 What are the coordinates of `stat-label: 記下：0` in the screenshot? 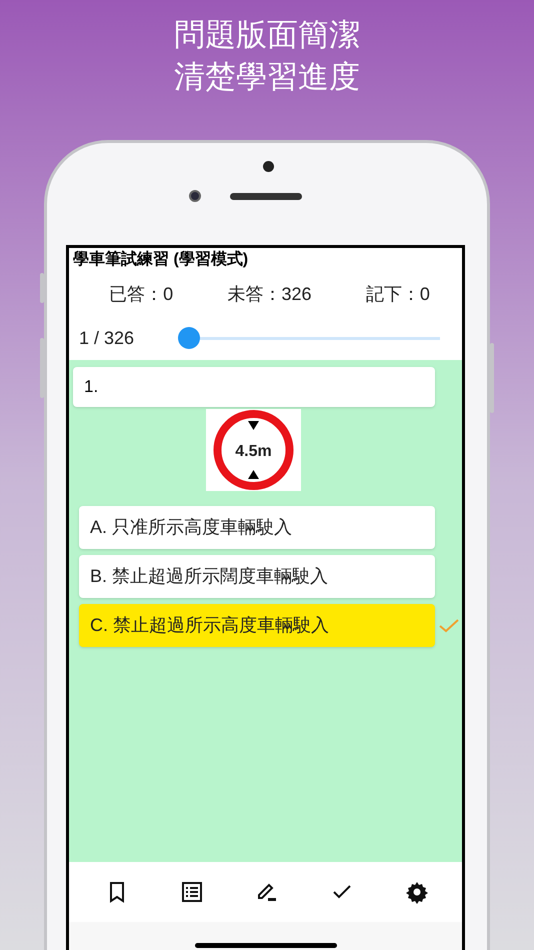 It's located at (398, 294).